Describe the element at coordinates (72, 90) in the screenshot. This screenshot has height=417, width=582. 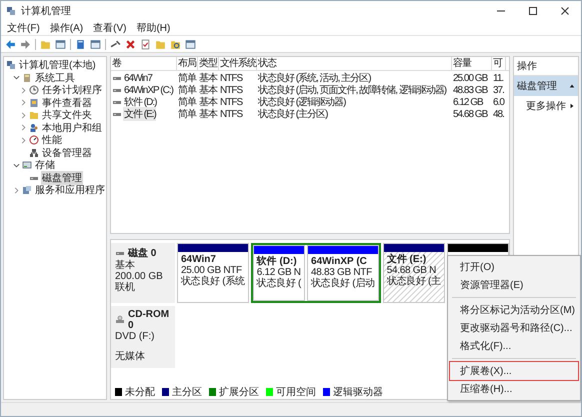
I see `tree-item: 任务计划程序` at that location.